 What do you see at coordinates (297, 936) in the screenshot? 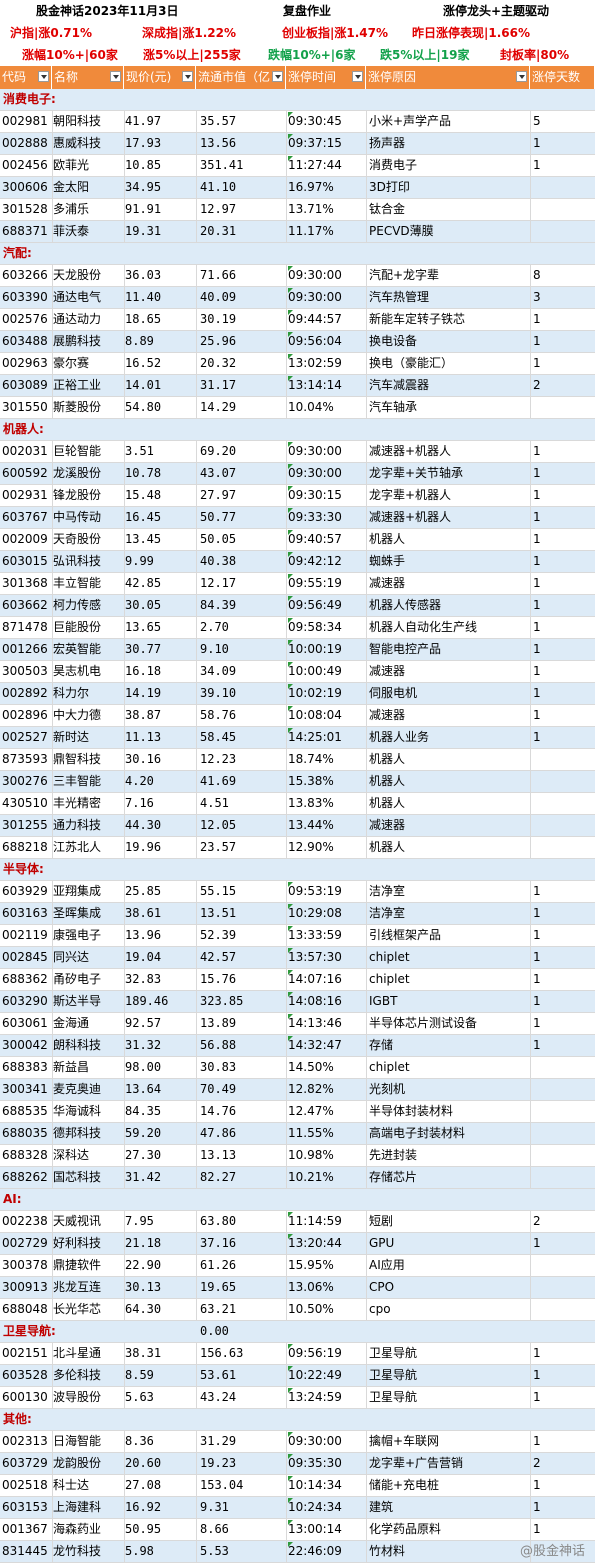
I see `table-row: 002119 康强电子 13.96 52.39 13:33:59 引线框架产品 1` at bounding box center [297, 936].